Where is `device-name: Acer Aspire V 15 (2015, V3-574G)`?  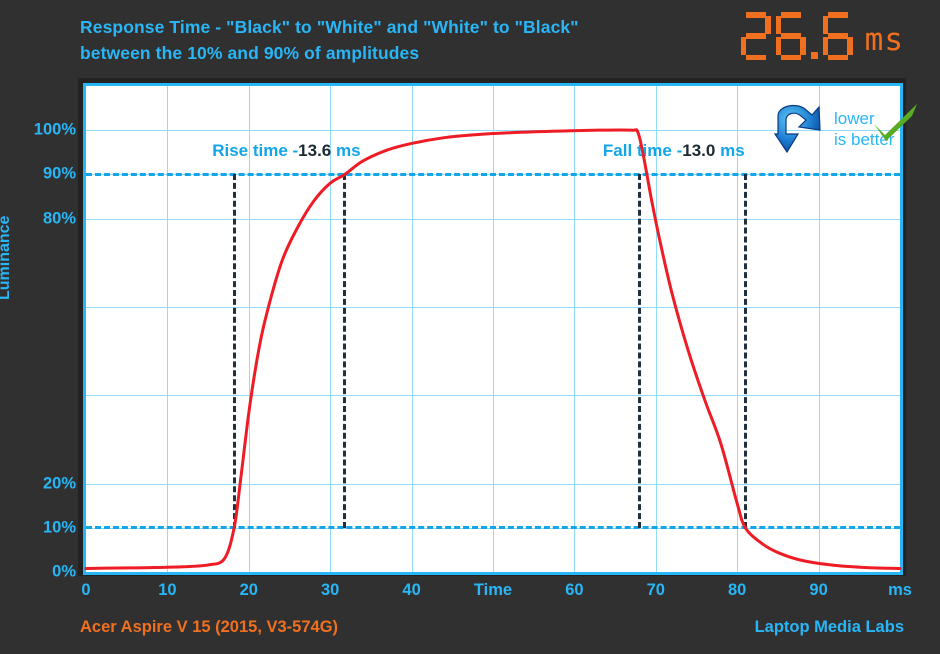 device-name: Acer Aspire V 15 (2015, V3-574G) is located at coordinates (209, 627).